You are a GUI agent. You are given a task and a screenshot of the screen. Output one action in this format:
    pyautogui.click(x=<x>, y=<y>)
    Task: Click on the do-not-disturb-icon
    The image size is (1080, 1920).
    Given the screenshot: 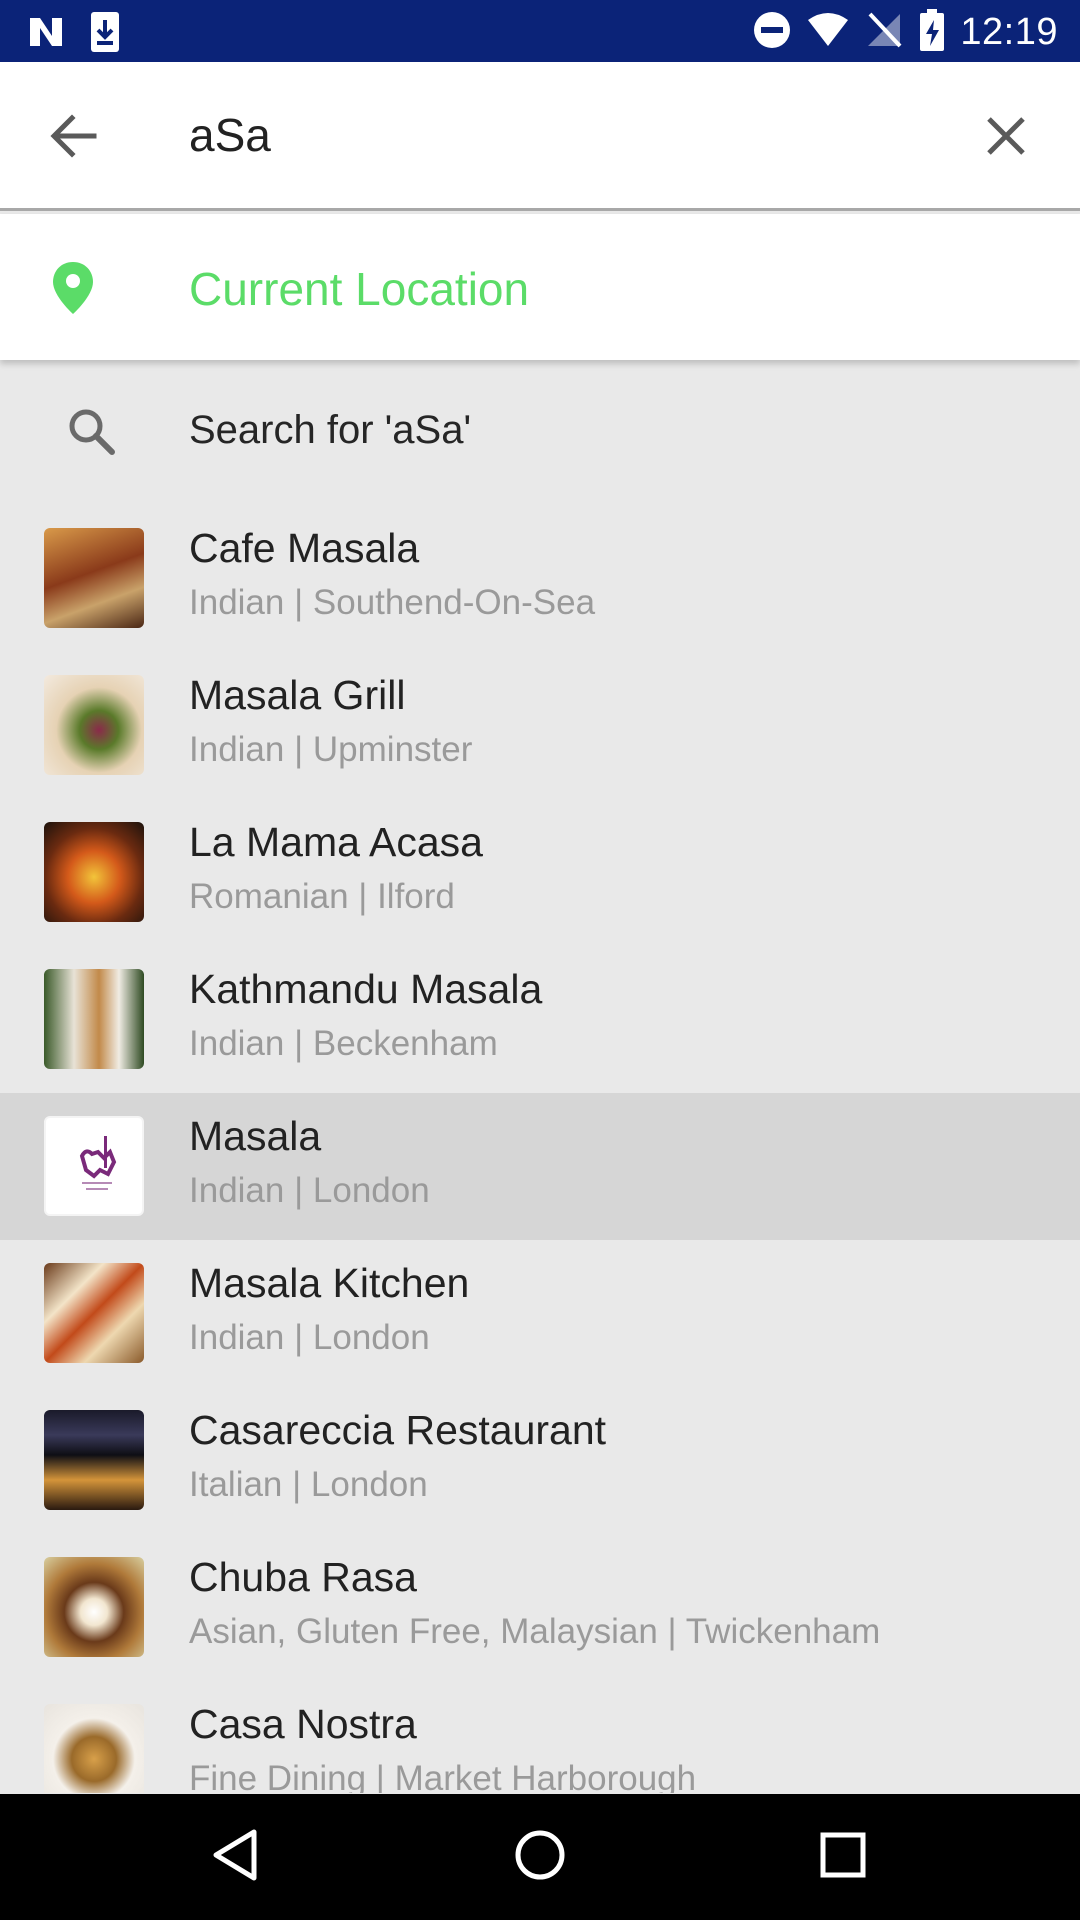 What is the action you would take?
    pyautogui.click(x=772, y=32)
    